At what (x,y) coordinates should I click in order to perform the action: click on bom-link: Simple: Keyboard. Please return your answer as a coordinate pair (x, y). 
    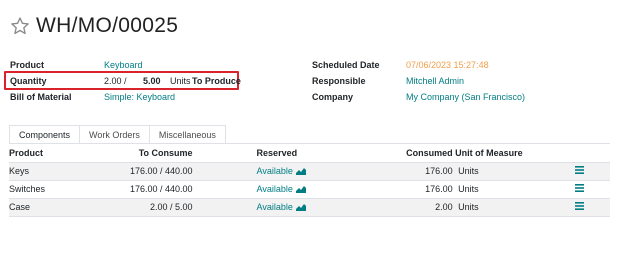
    Looking at the image, I should click on (139, 97).